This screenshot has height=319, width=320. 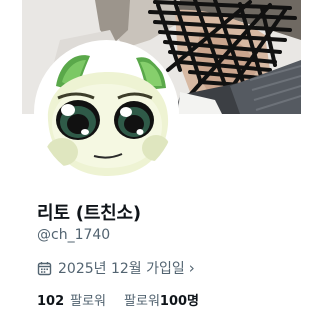 What do you see at coordinates (11, 159) in the screenshot?
I see `left-edge` at bounding box center [11, 159].